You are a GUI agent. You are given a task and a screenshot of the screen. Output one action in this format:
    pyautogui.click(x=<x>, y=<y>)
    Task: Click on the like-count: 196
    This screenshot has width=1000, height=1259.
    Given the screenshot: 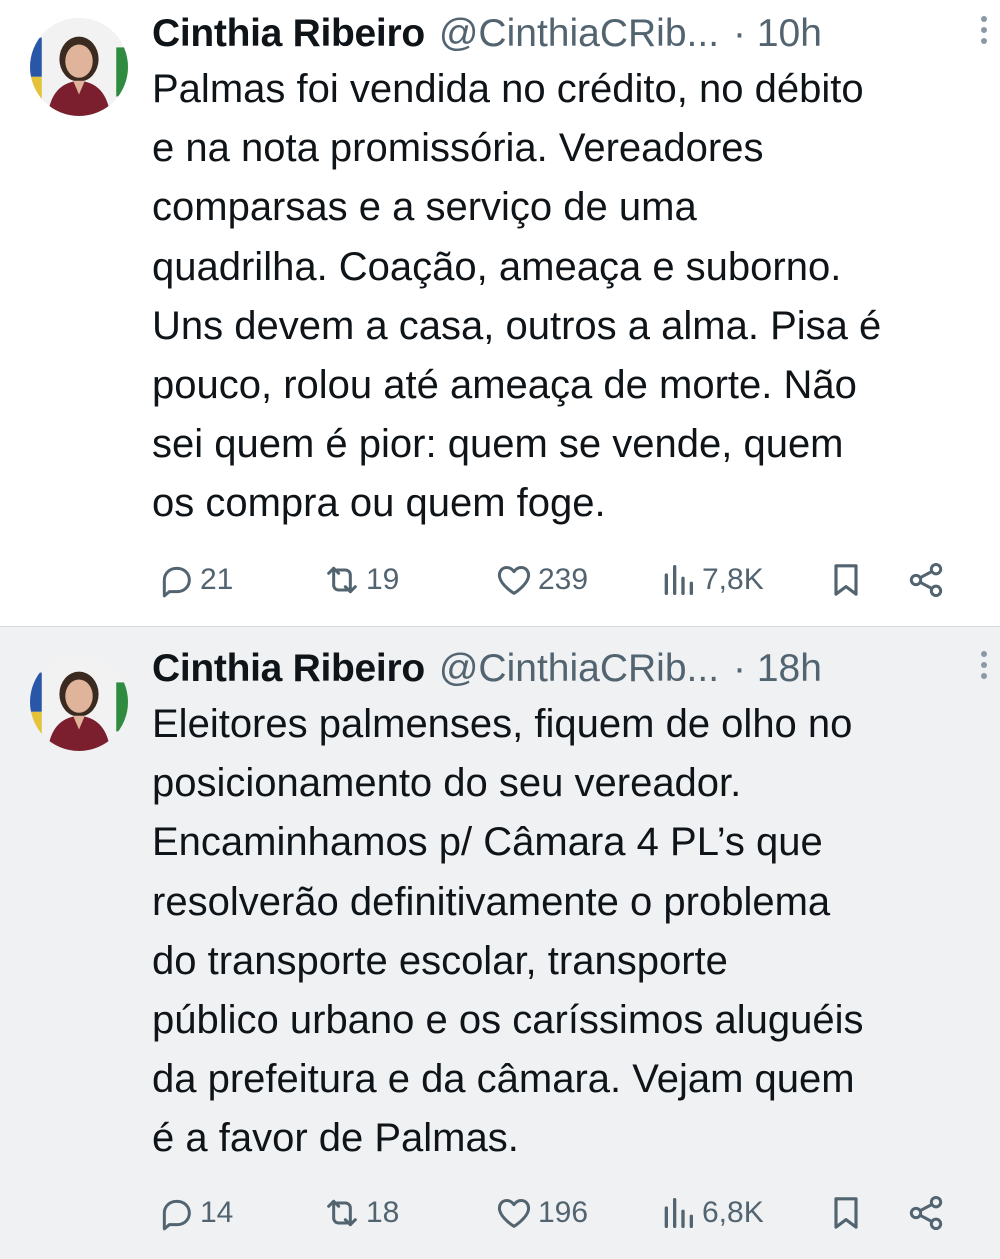 What is the action you would take?
    pyautogui.click(x=563, y=1212)
    